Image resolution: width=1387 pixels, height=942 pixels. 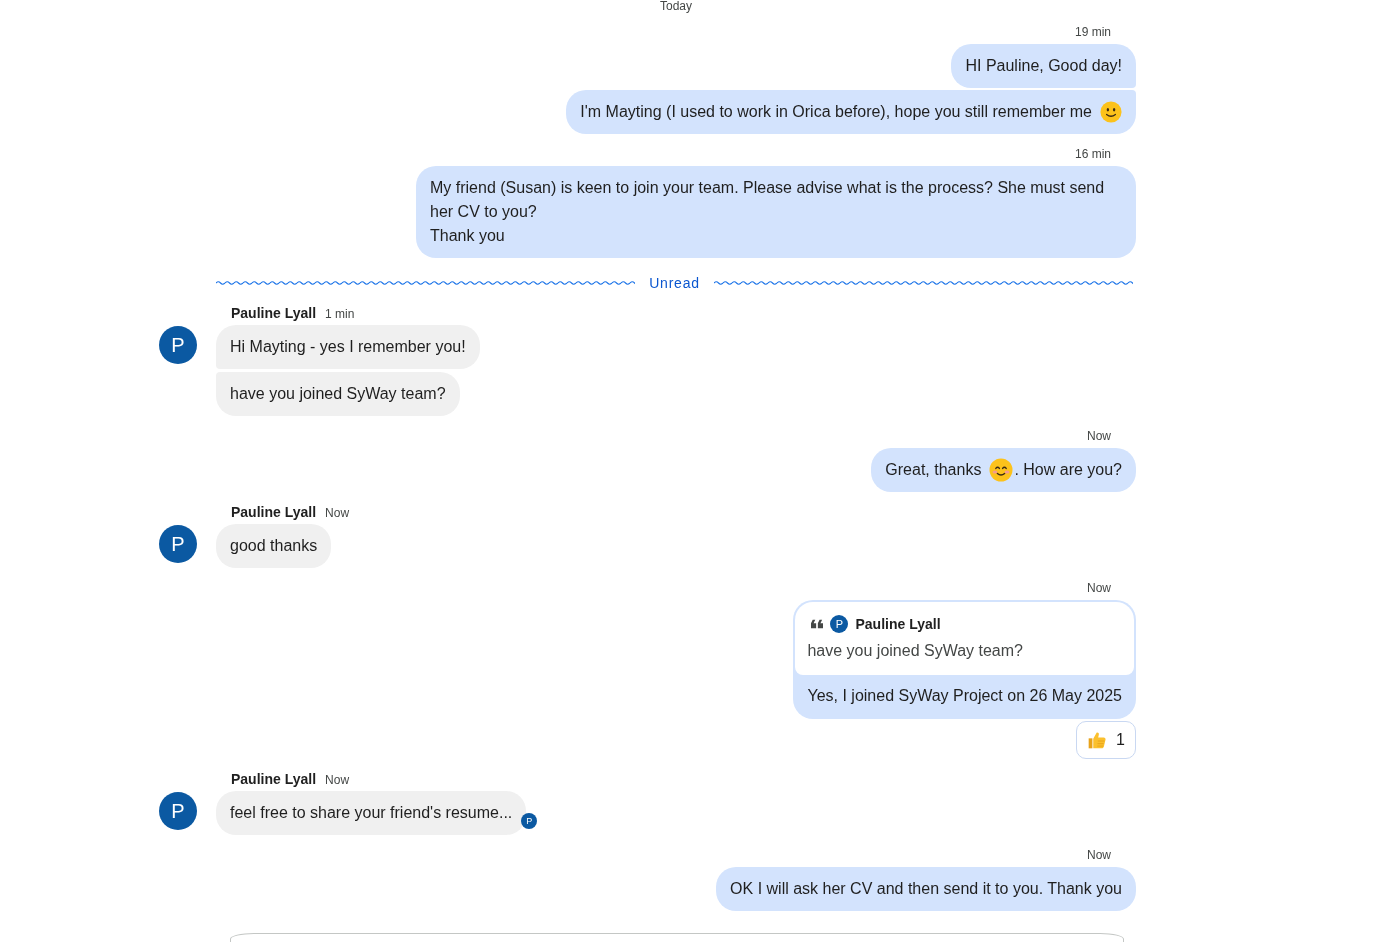 What do you see at coordinates (1043, 66) in the screenshot?
I see `chat-message: HI Pauline, Good day!` at bounding box center [1043, 66].